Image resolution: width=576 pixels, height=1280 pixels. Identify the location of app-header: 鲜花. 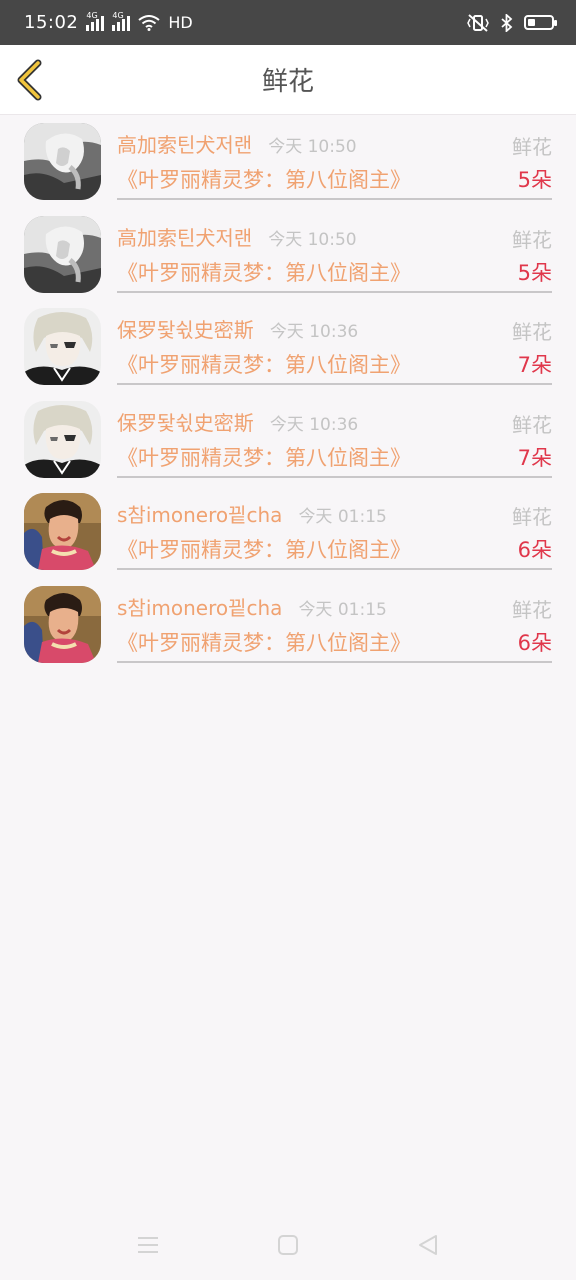
(288, 80).